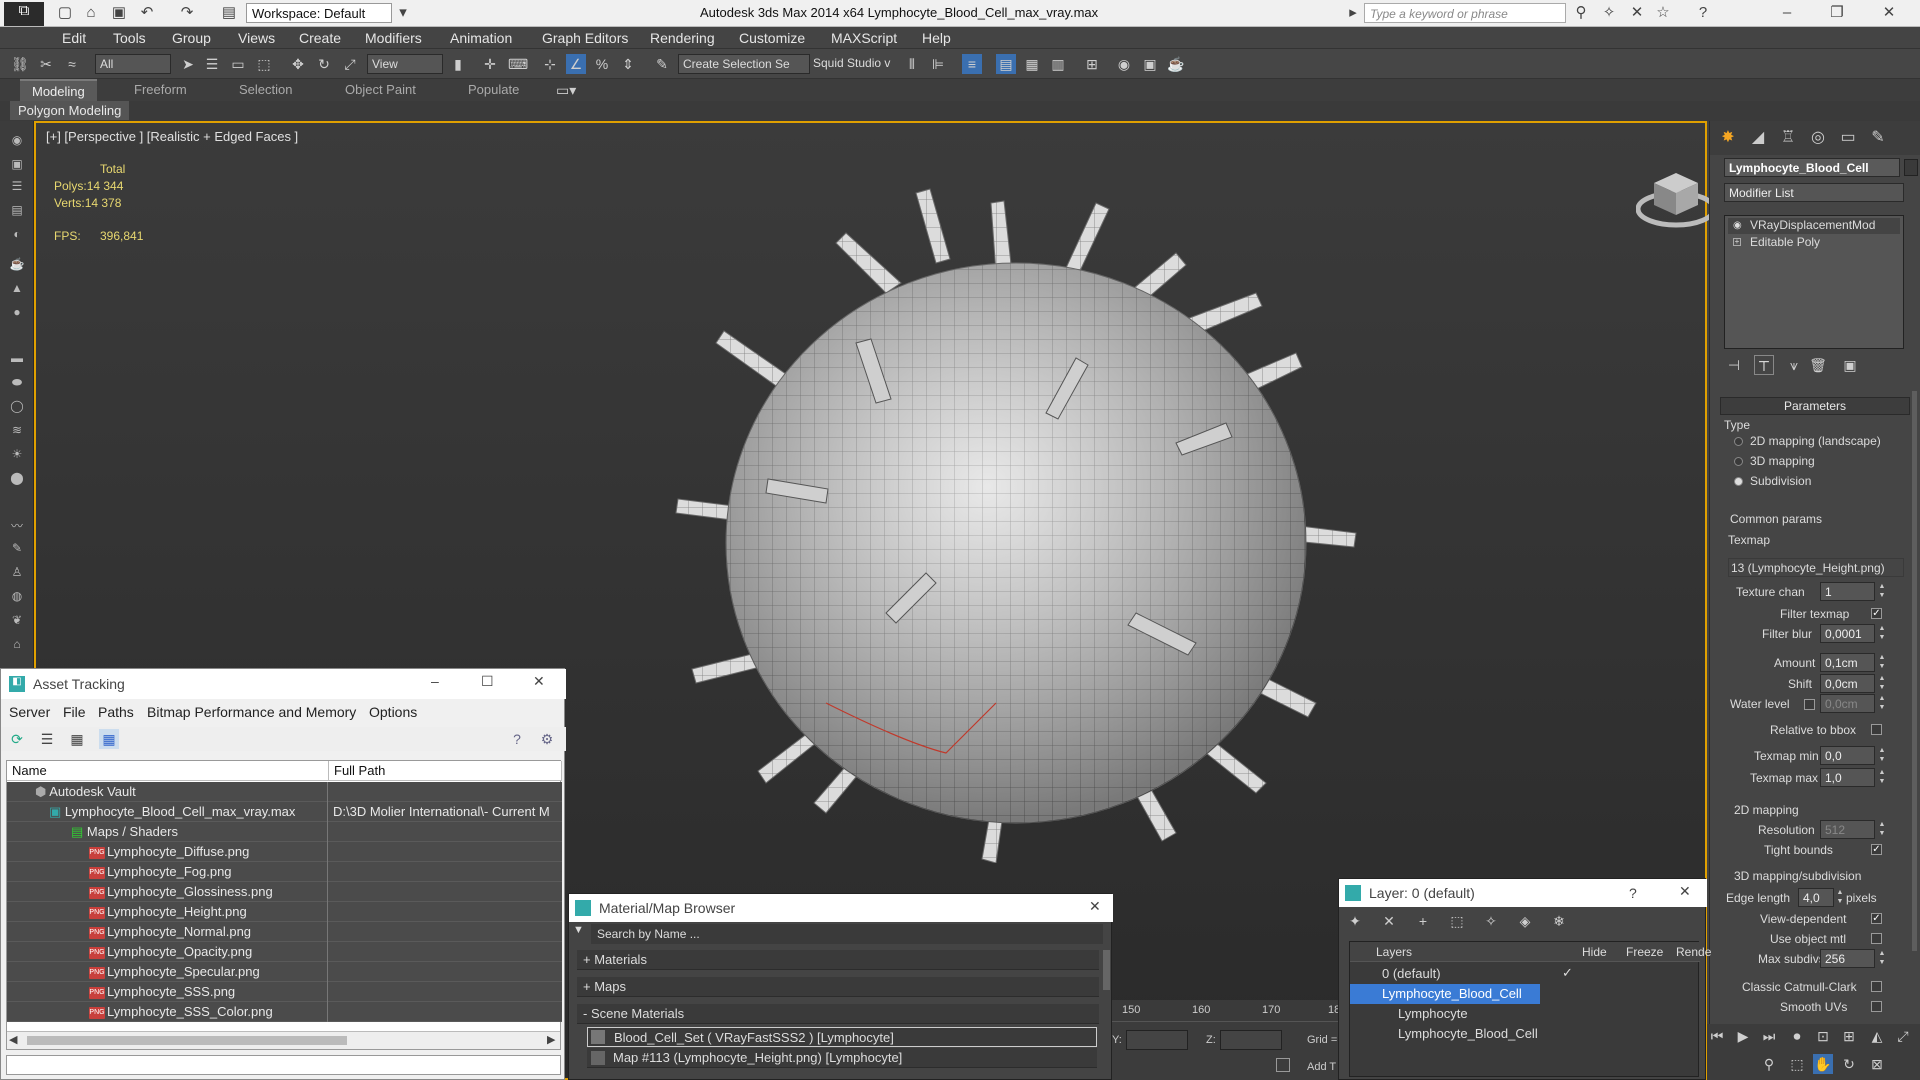  Describe the element at coordinates (129, 38) in the screenshot. I see `menu-tools: Tools` at that location.